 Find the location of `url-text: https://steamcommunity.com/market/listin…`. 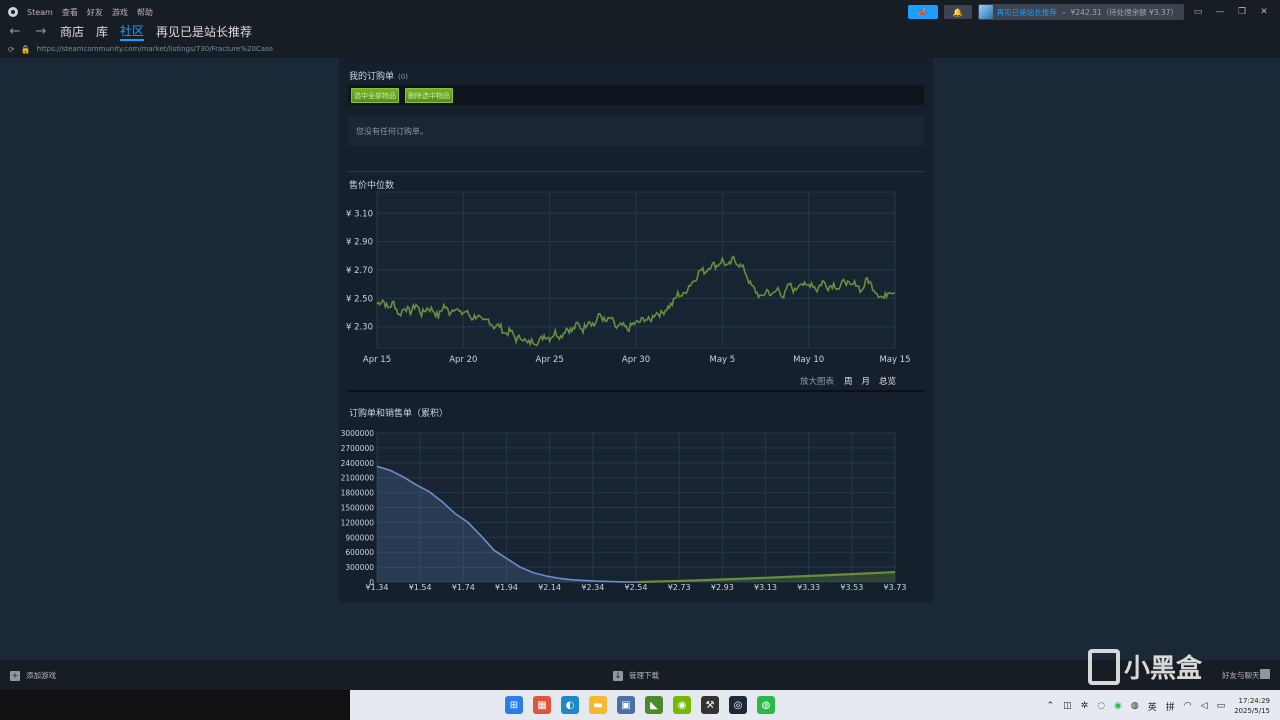

url-text: https://steamcommunity.com/market/listin… is located at coordinates (155, 49).